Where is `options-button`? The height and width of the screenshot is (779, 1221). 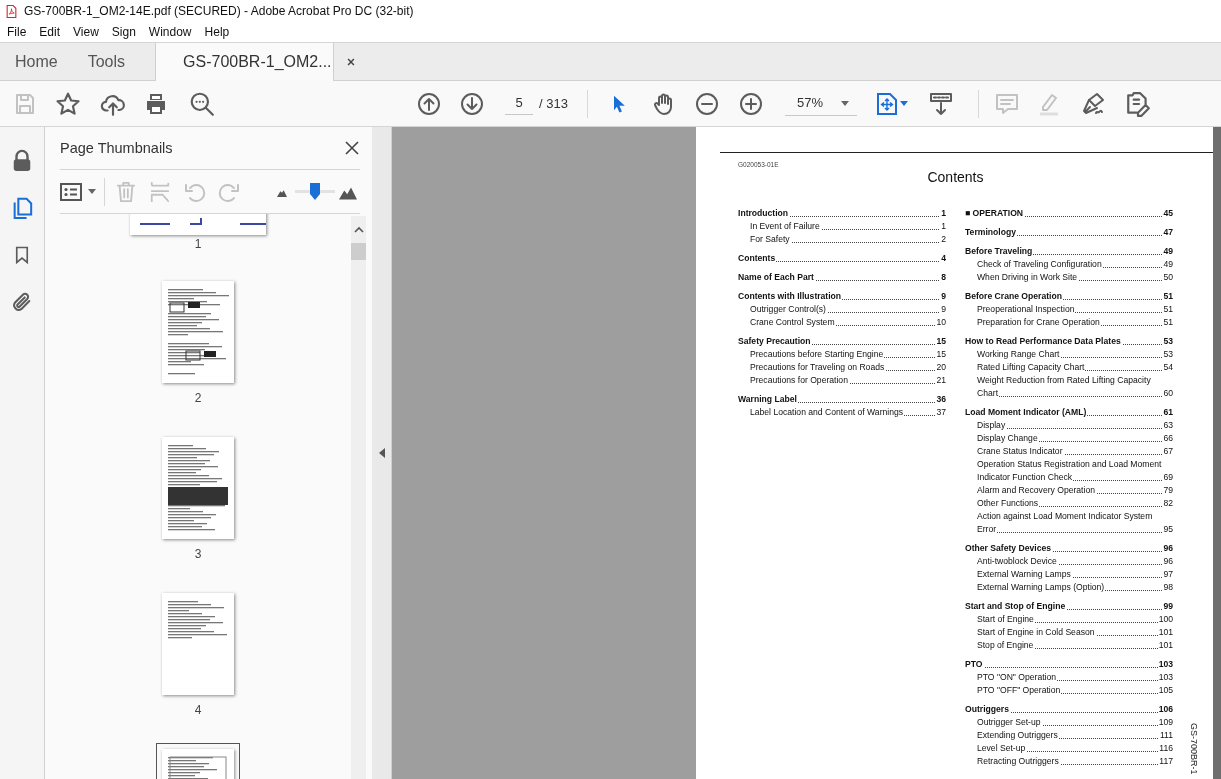 options-button is located at coordinates (78, 191).